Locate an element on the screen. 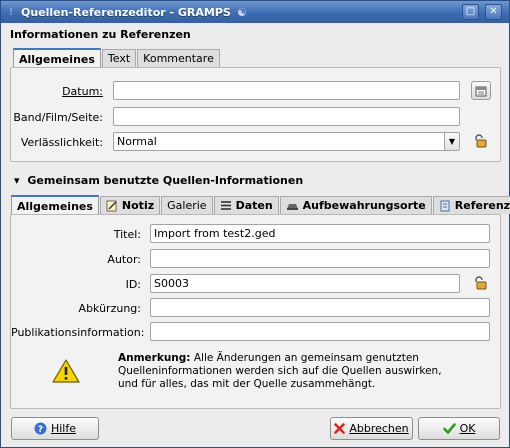 The width and height of the screenshot is (510, 448). confidence-label: Verlässlichkeit: is located at coordinates (57, 142).